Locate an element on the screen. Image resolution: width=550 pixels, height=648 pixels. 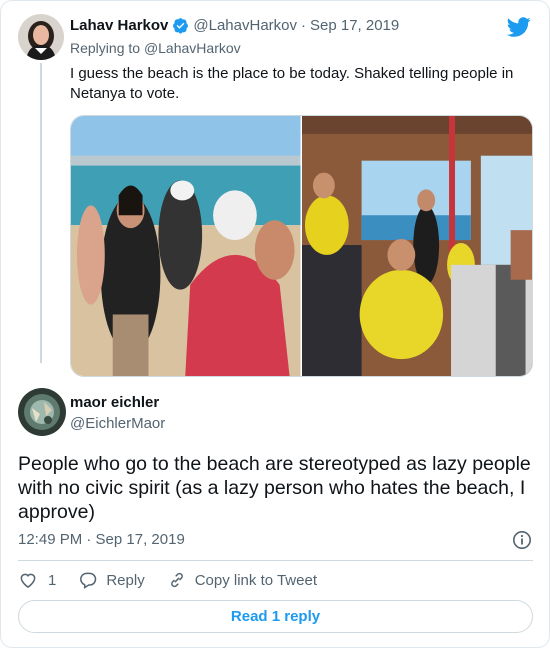
parent-tweet-date: Sep 17, 2019 is located at coordinates (354, 25).